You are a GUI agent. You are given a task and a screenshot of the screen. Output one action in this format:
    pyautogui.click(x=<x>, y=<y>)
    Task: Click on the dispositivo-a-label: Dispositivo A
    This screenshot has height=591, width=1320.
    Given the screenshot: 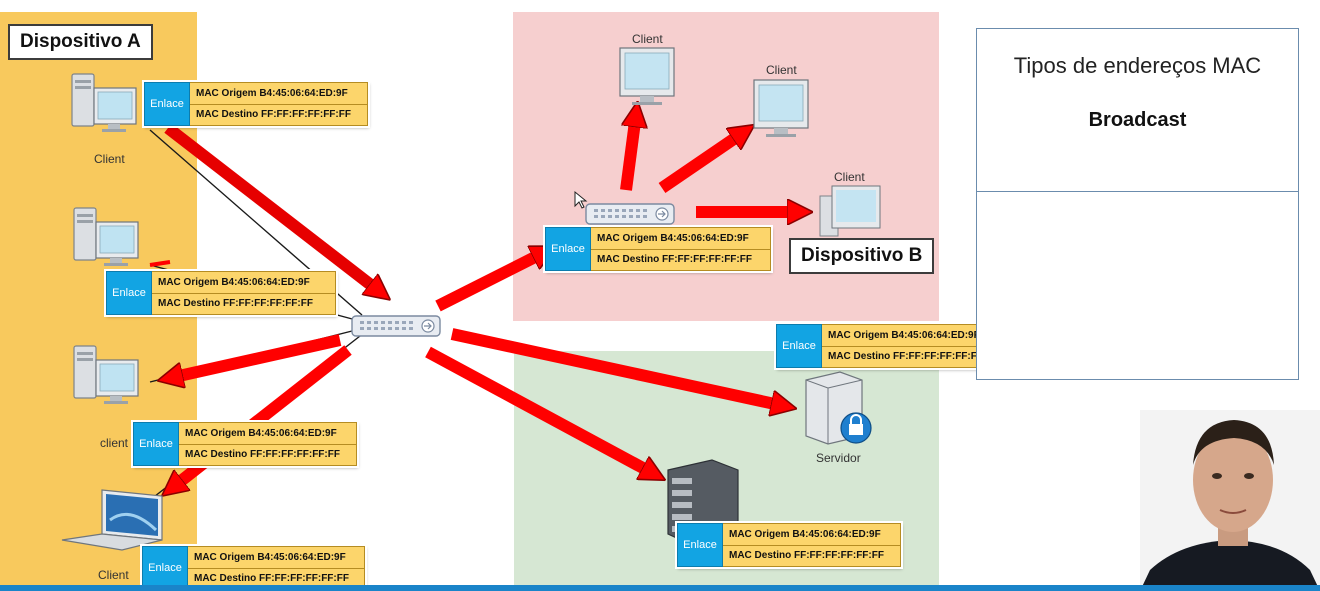 What is the action you would take?
    pyautogui.click(x=80, y=42)
    